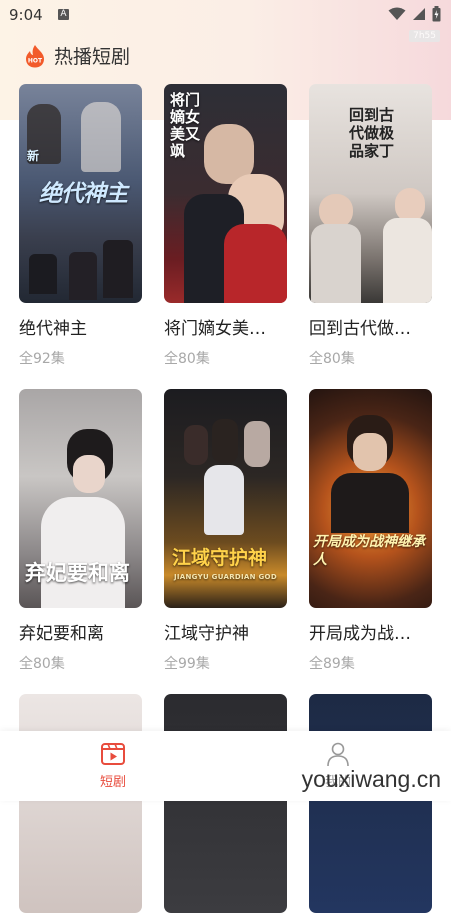 This screenshot has width=451, height=913. What do you see at coordinates (83, 194) in the screenshot?
I see `poster-title-text: 绝代神主` at bounding box center [83, 194].